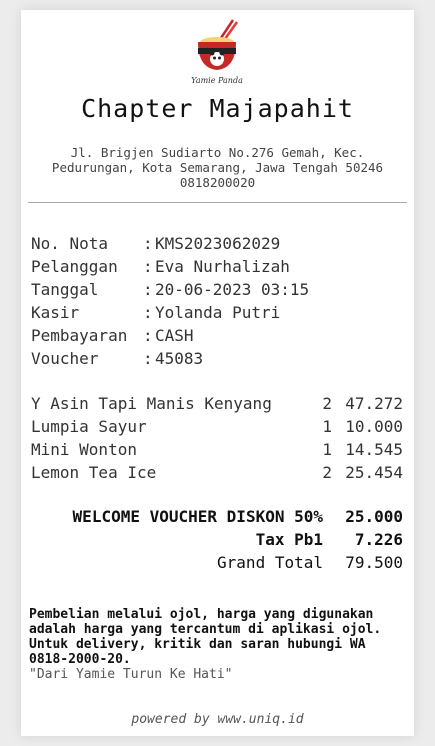 This screenshot has width=435, height=746. I want to click on total-label: Grand Total, so click(270, 562).